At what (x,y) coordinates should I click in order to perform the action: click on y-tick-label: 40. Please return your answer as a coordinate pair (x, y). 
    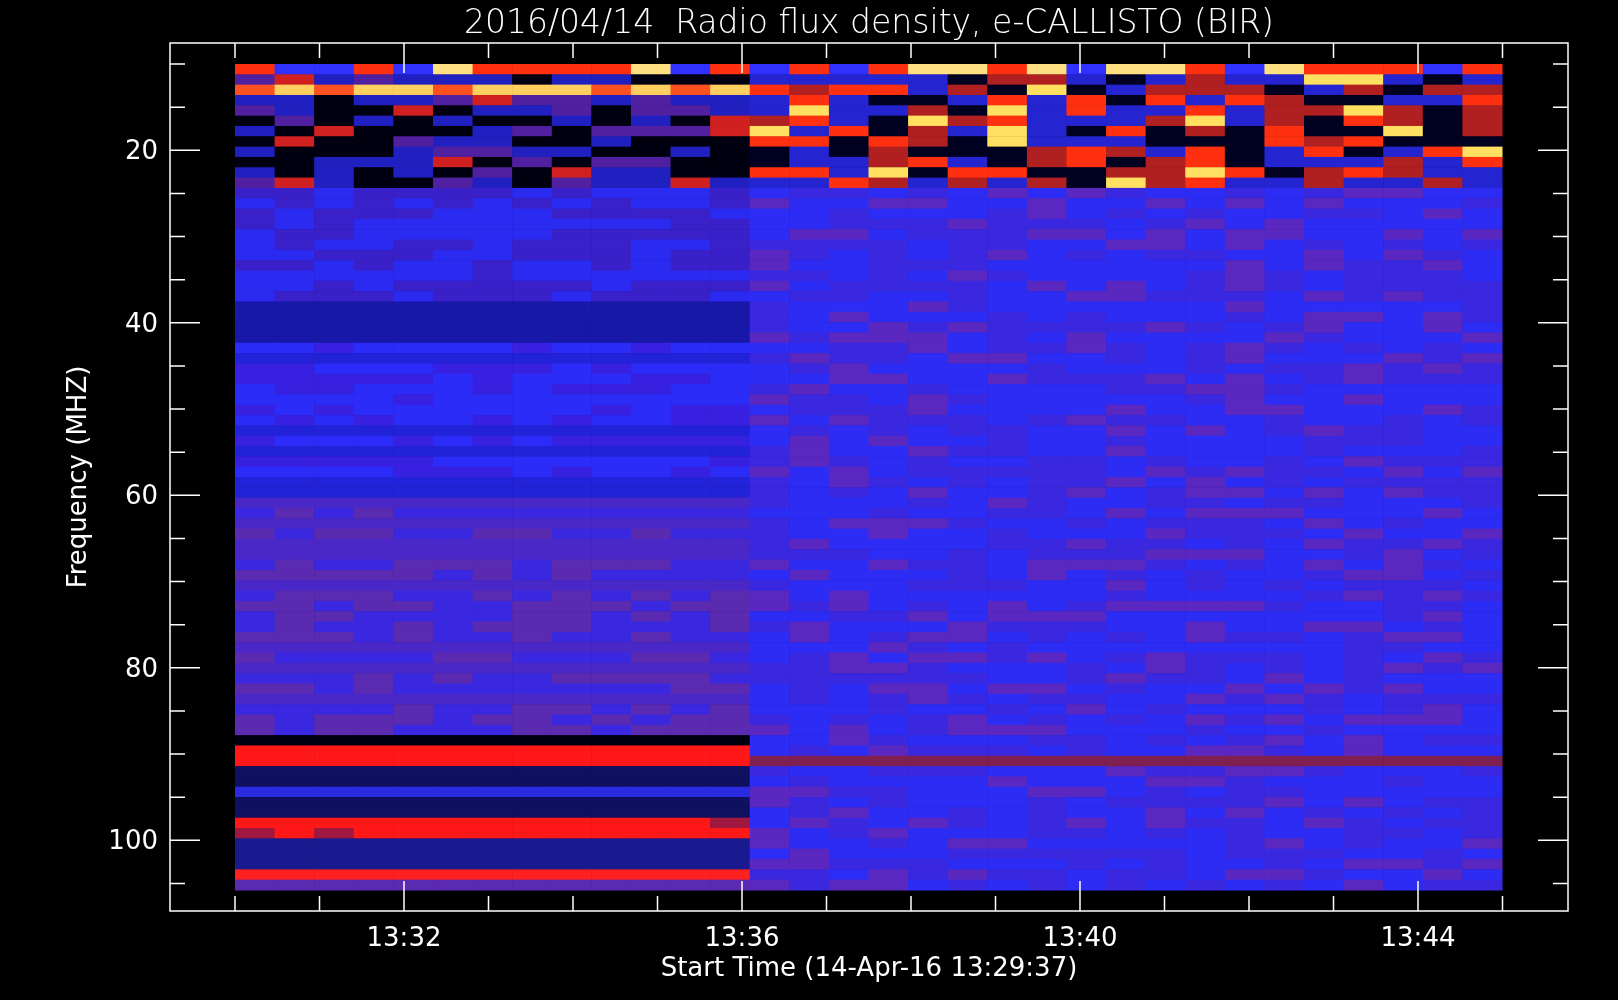
    Looking at the image, I should click on (141, 322).